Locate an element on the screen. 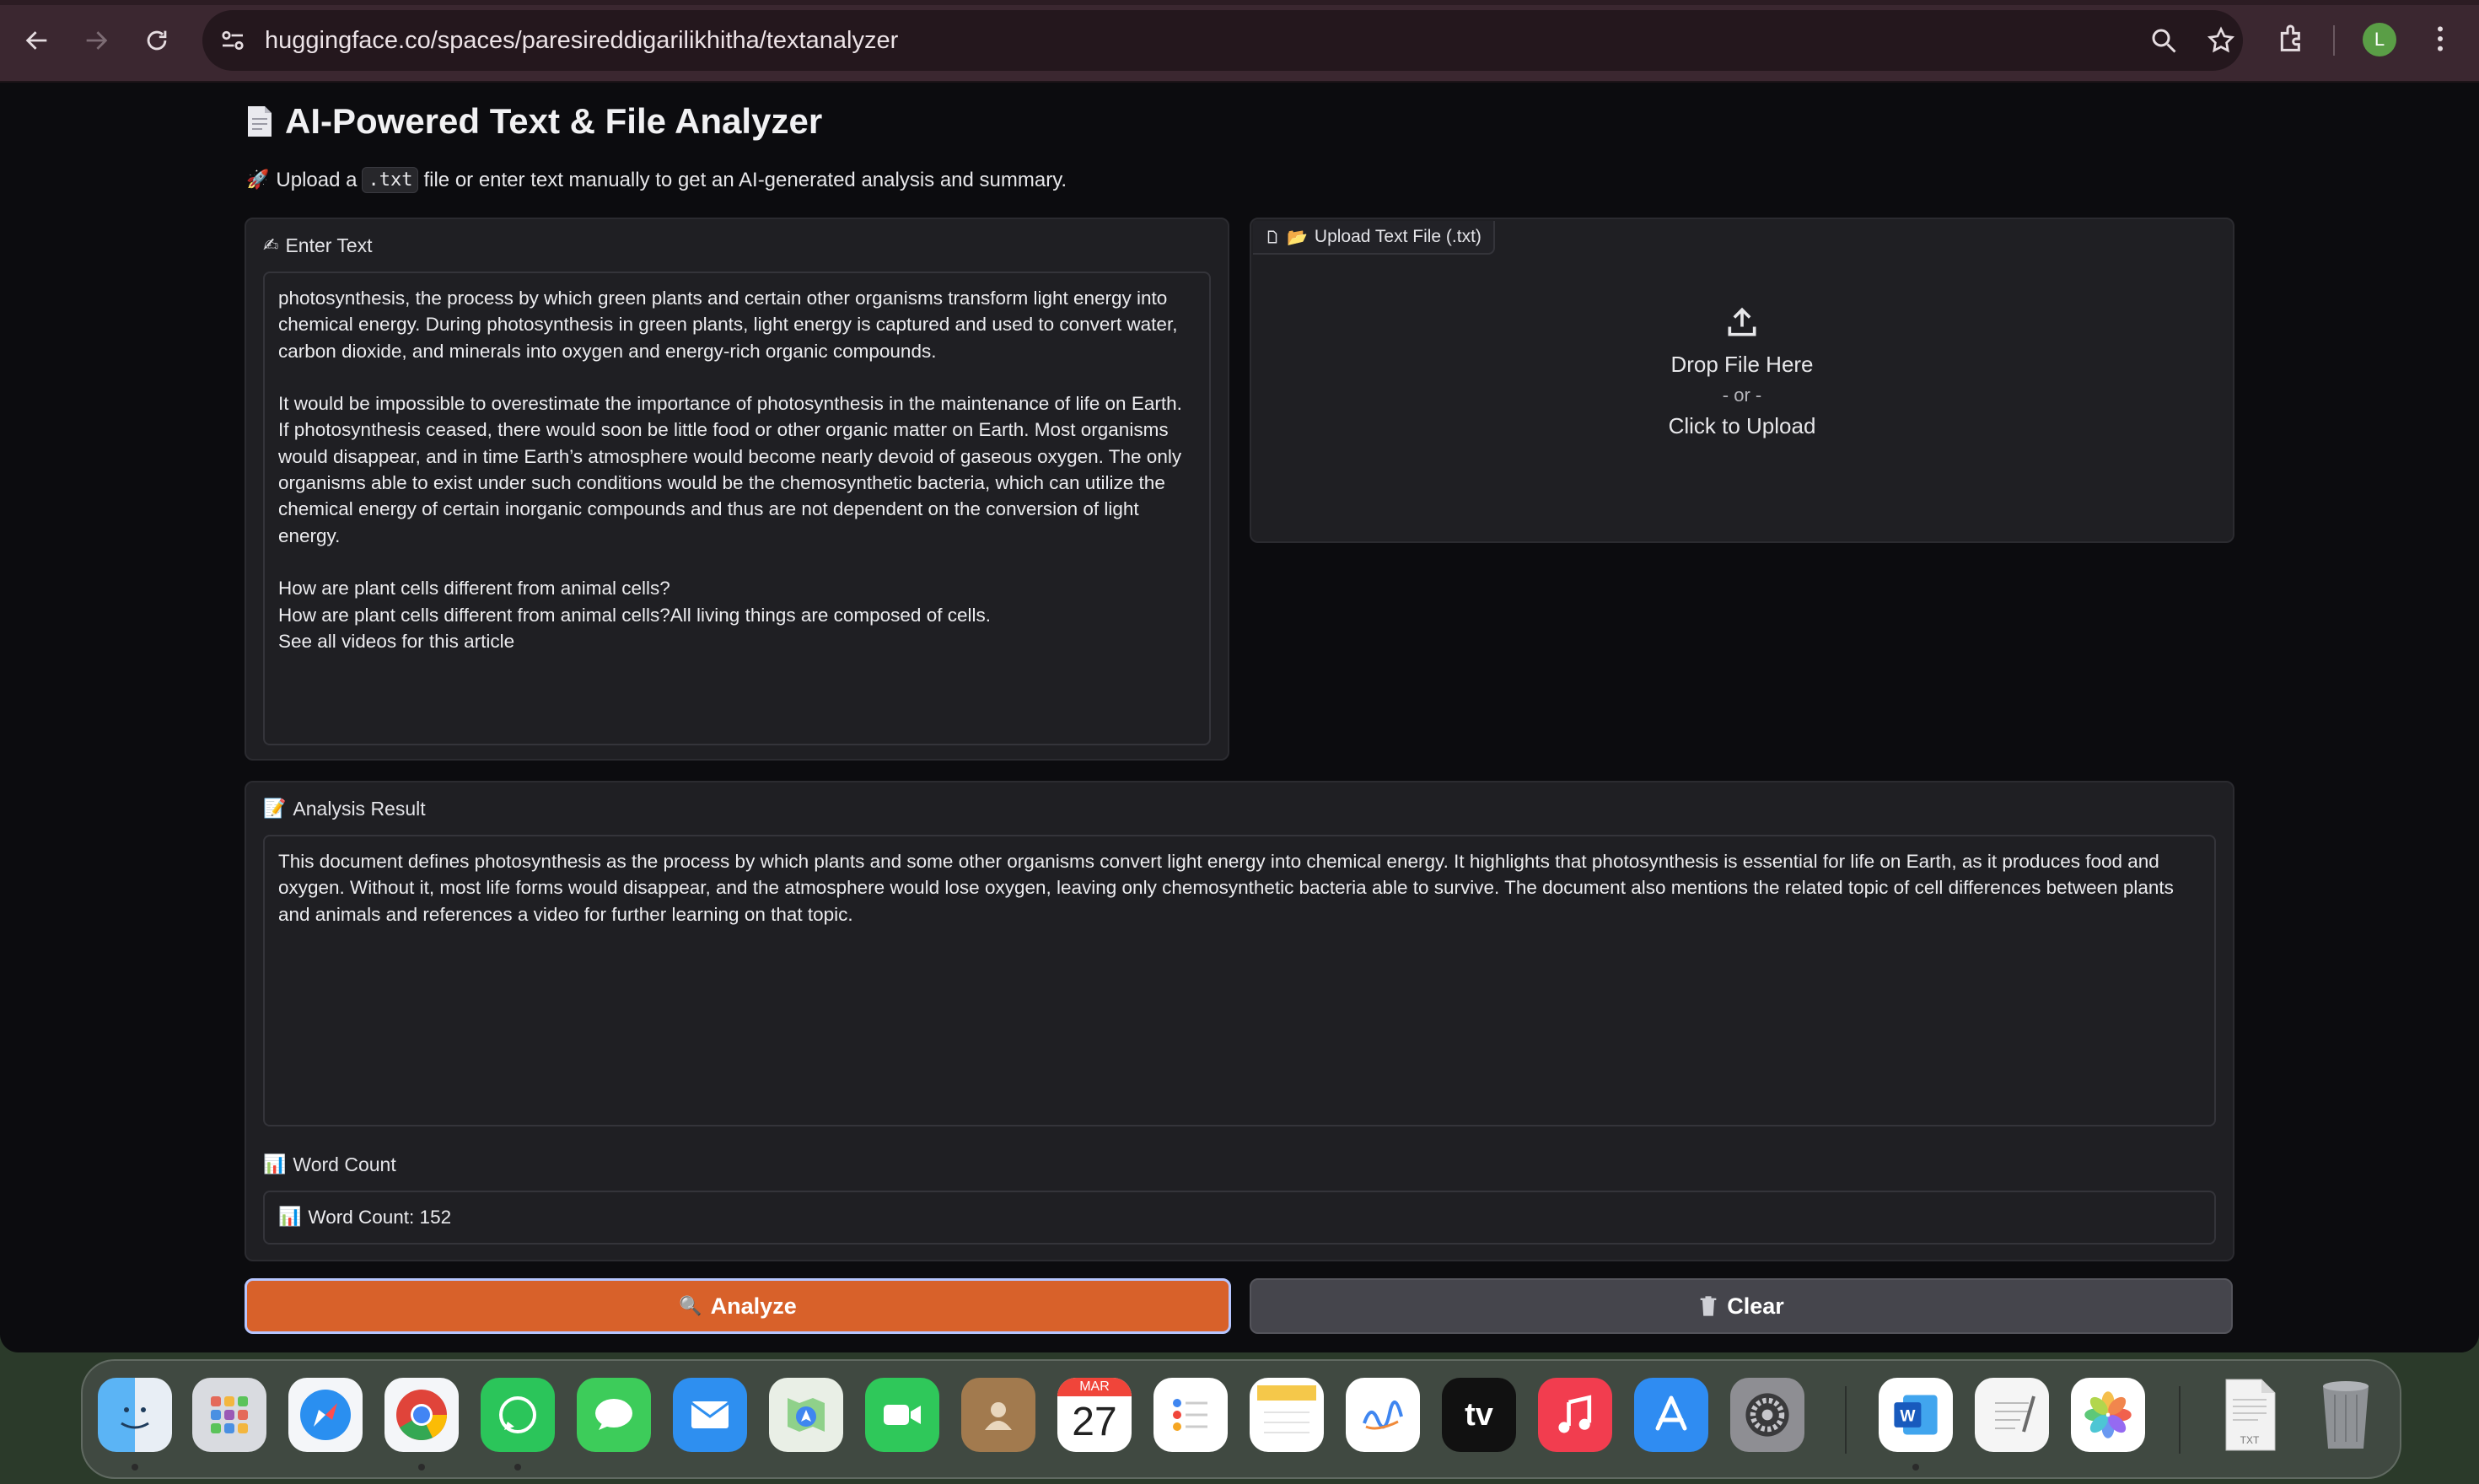 This screenshot has height=1484, width=2479. arrow-right-icon is located at coordinates (97, 40).